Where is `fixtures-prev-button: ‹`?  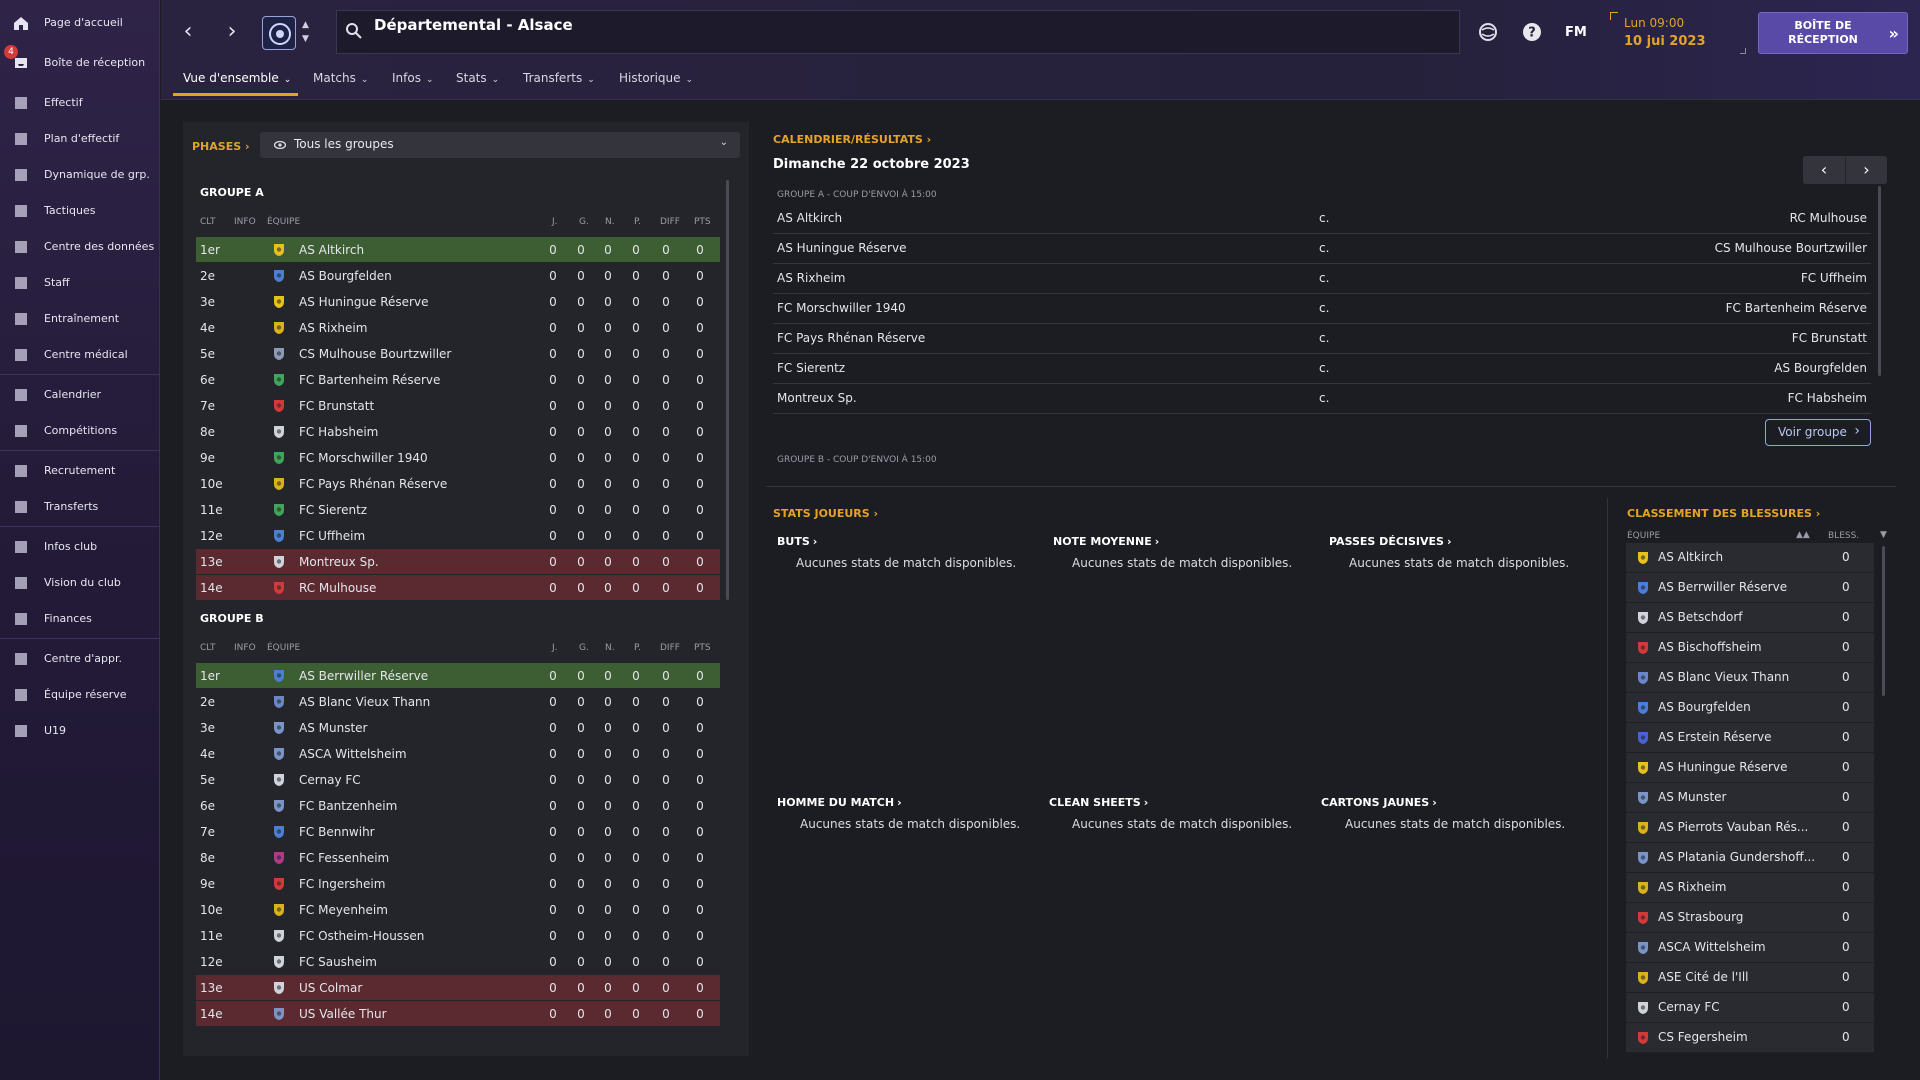
fixtures-prev-button: ‹ is located at coordinates (1824, 170).